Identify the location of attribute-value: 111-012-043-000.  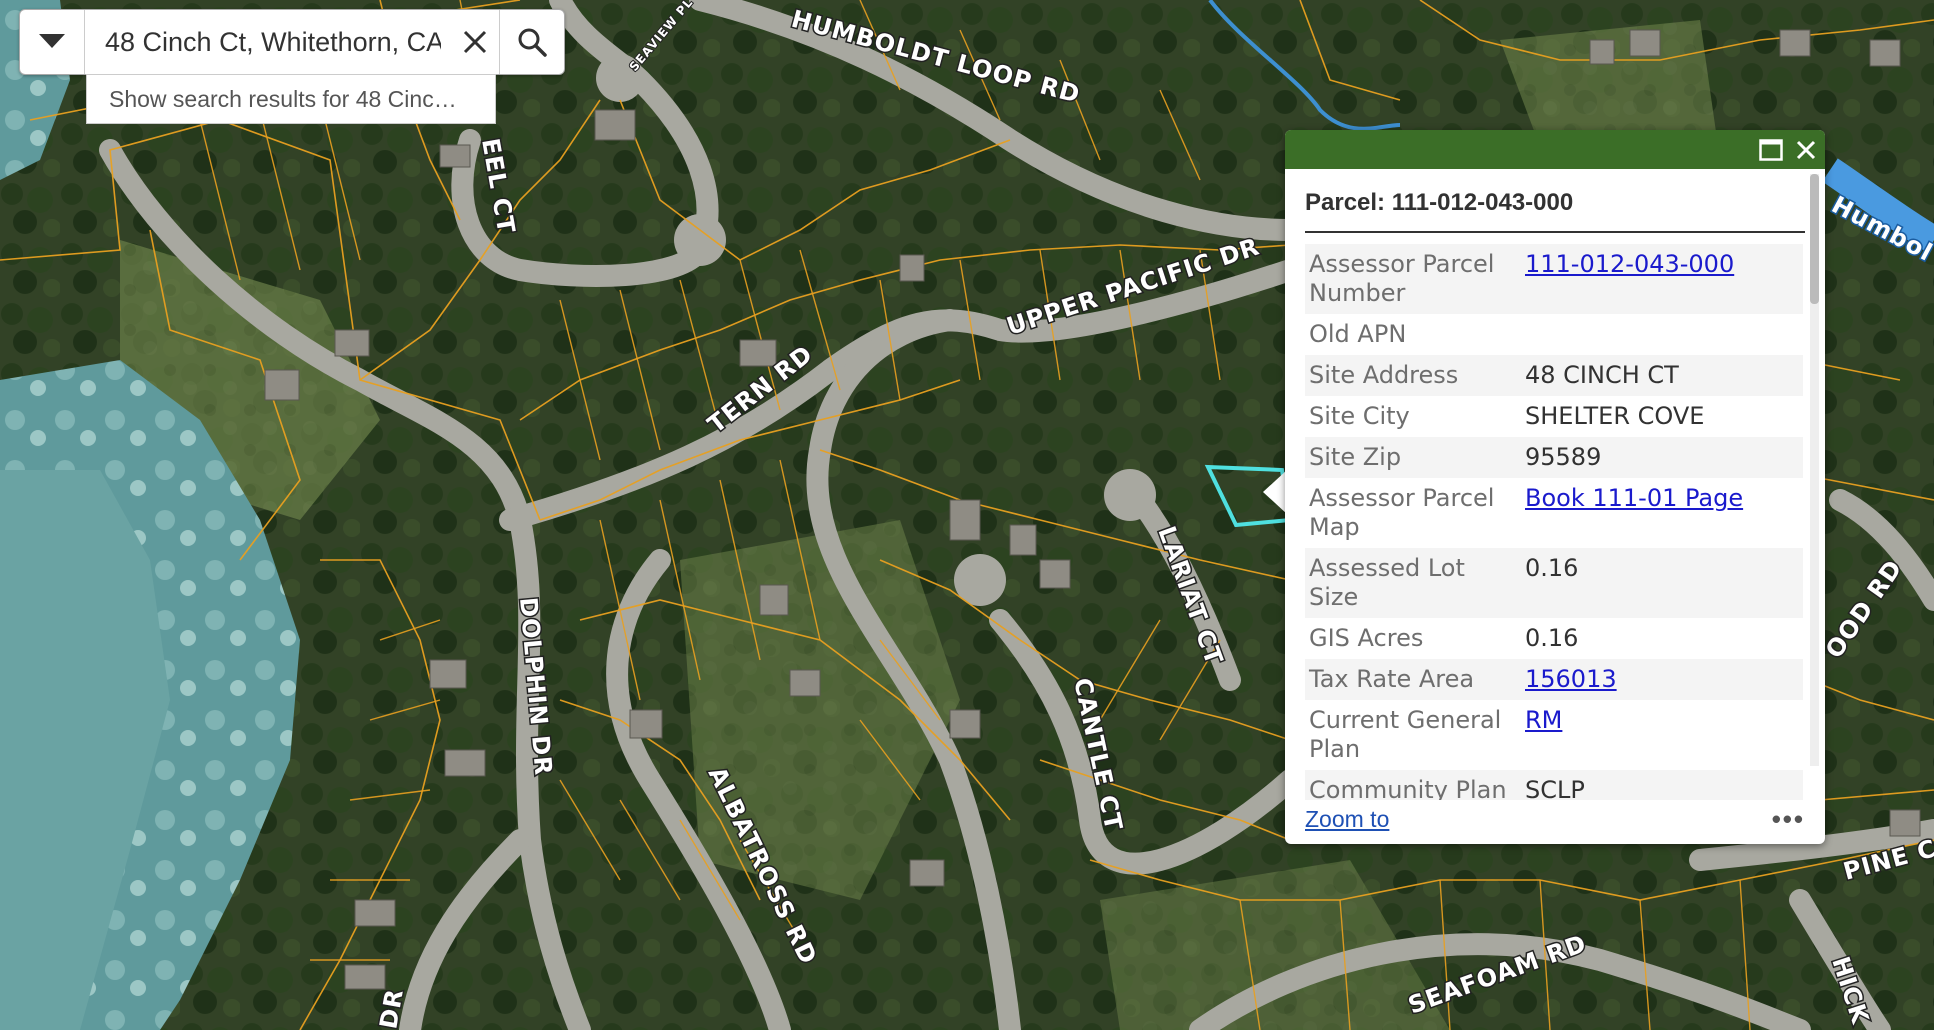
(1662, 279).